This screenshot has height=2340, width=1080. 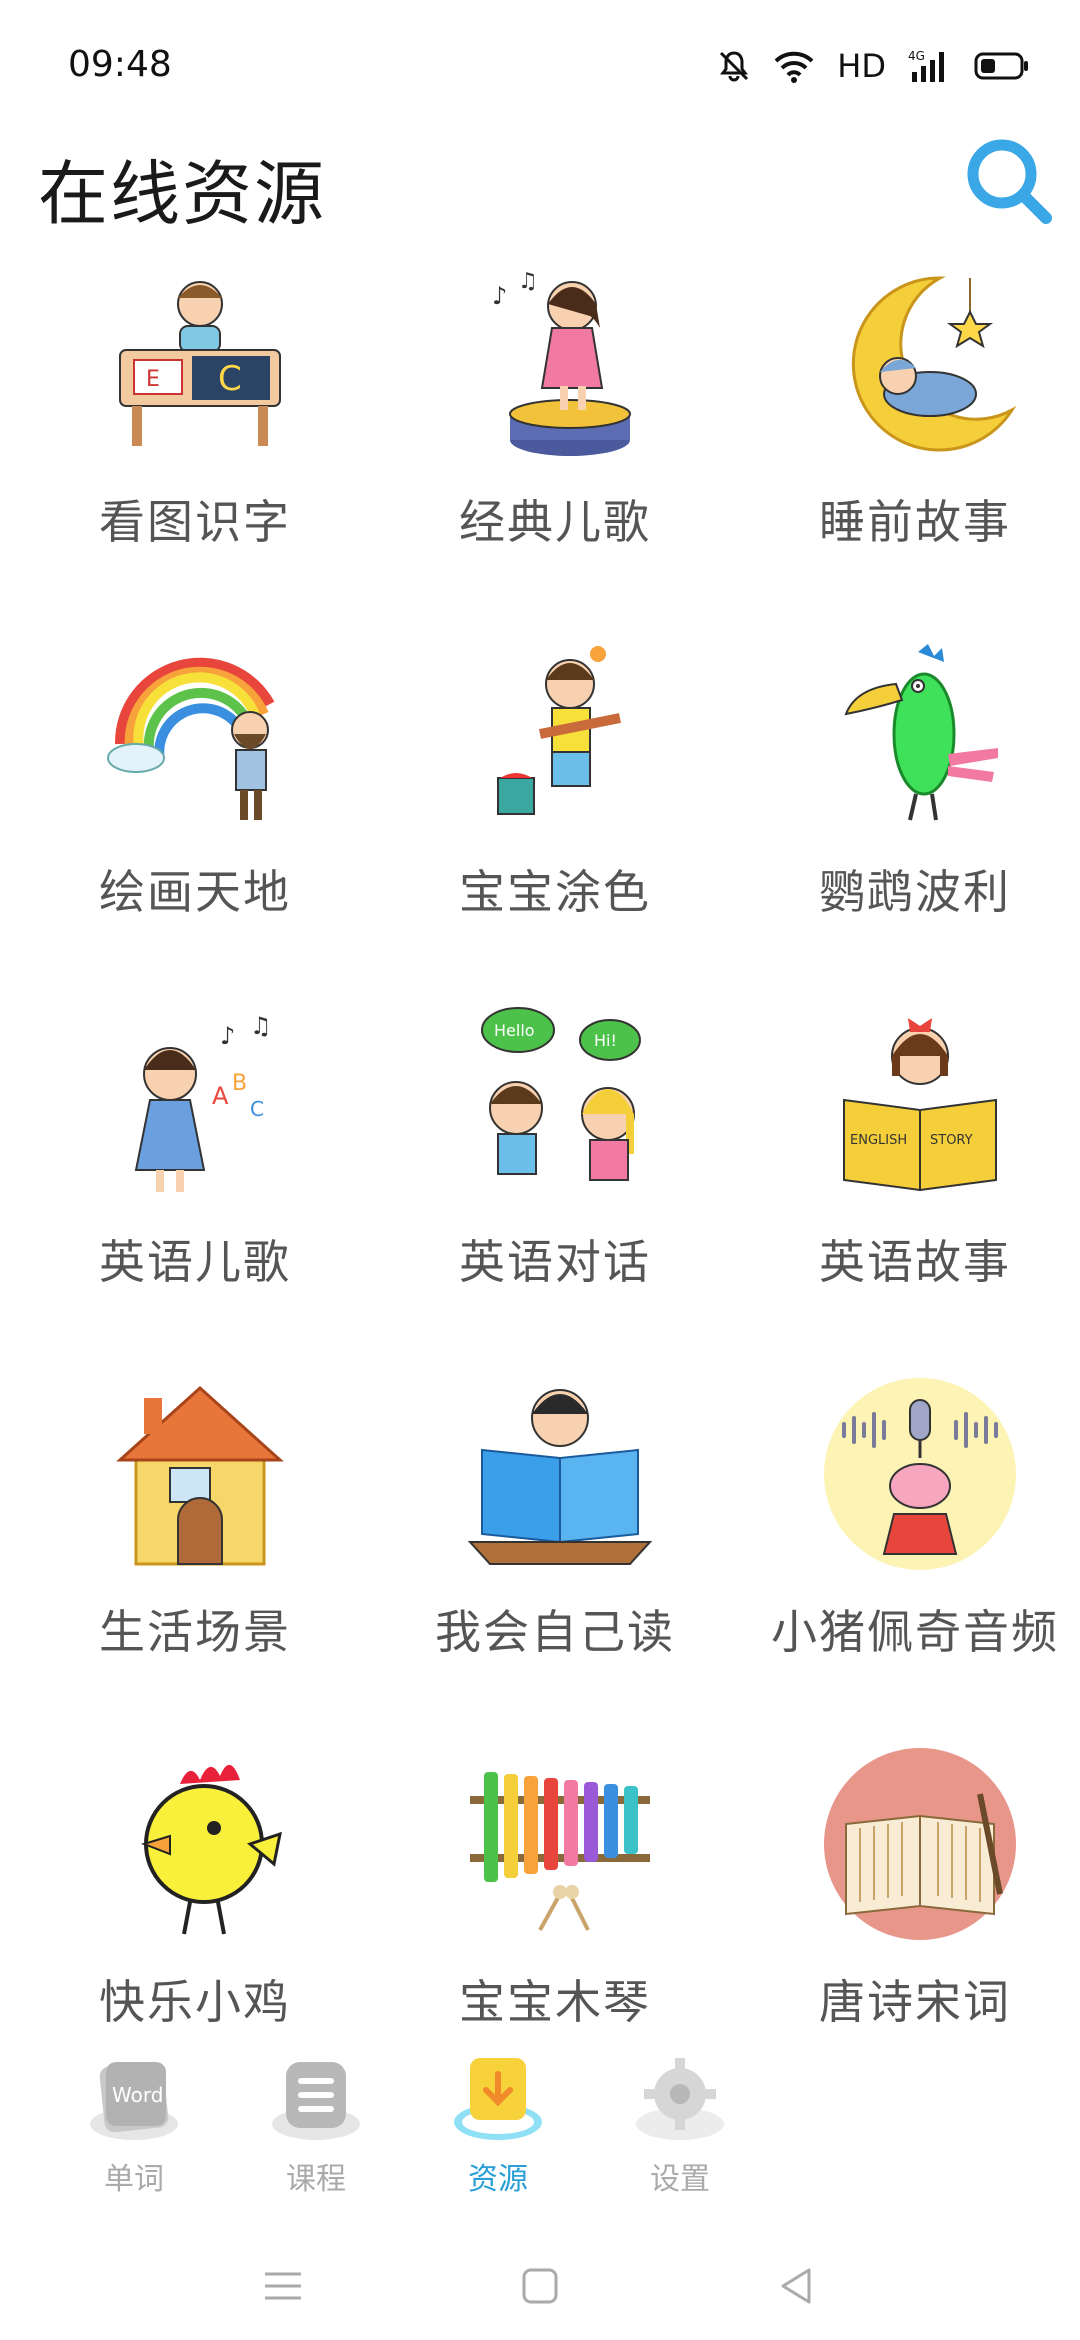 What do you see at coordinates (915, 2002) in the screenshot?
I see `resource-label: 唐诗宋词` at bounding box center [915, 2002].